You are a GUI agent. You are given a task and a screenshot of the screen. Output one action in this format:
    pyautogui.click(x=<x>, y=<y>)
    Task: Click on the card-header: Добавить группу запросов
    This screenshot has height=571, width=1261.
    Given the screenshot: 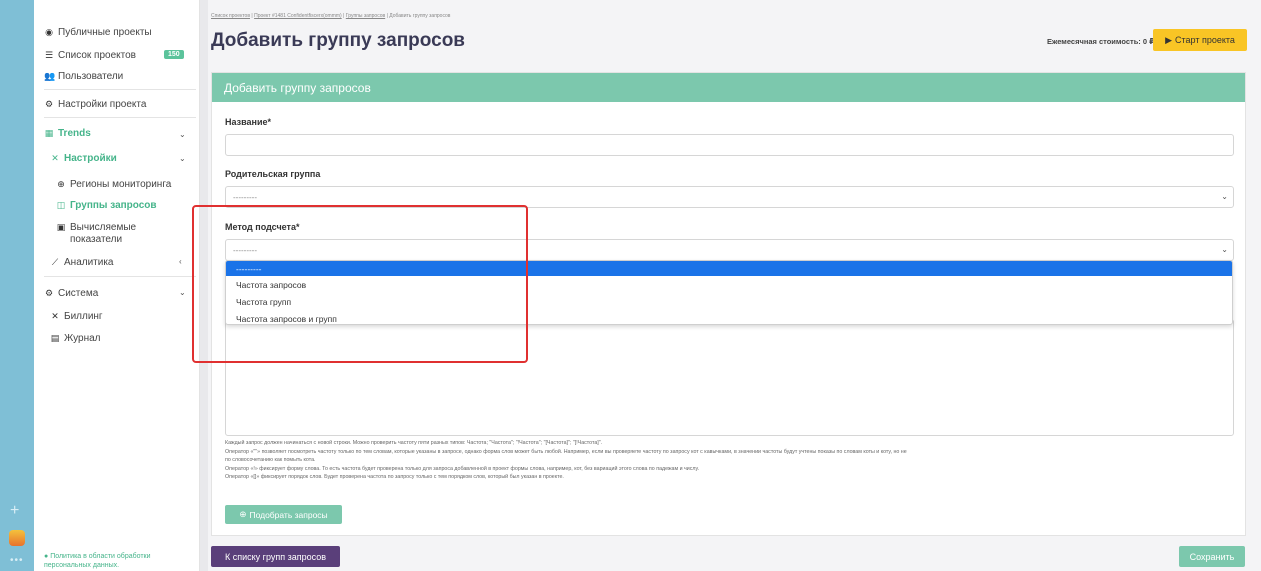 What is the action you would take?
    pyautogui.click(x=728, y=87)
    